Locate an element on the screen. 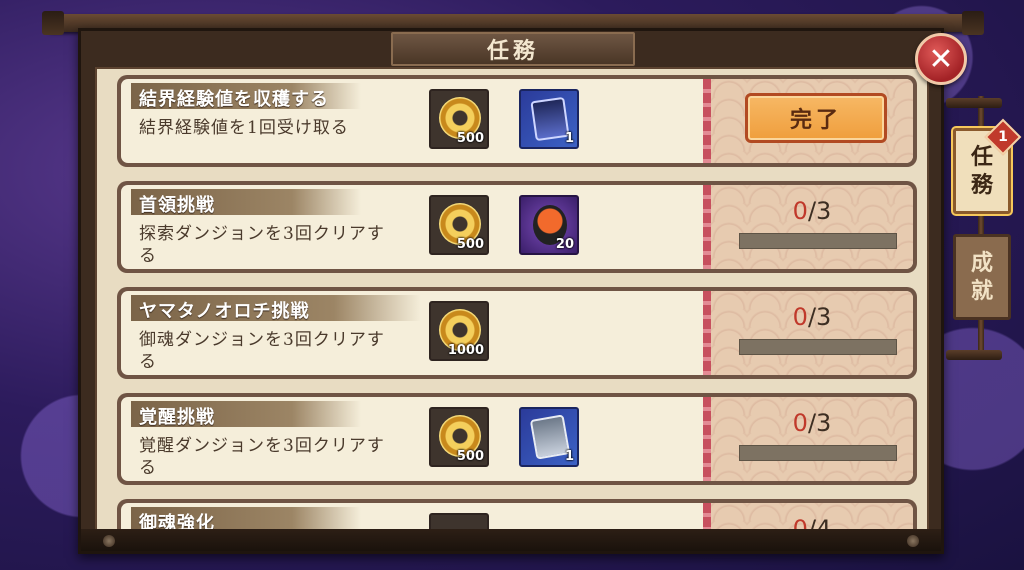 The height and width of the screenshot is (570, 1024). task-description: 御魂ダンジョンを3回クリアする is located at coordinates (262, 351).